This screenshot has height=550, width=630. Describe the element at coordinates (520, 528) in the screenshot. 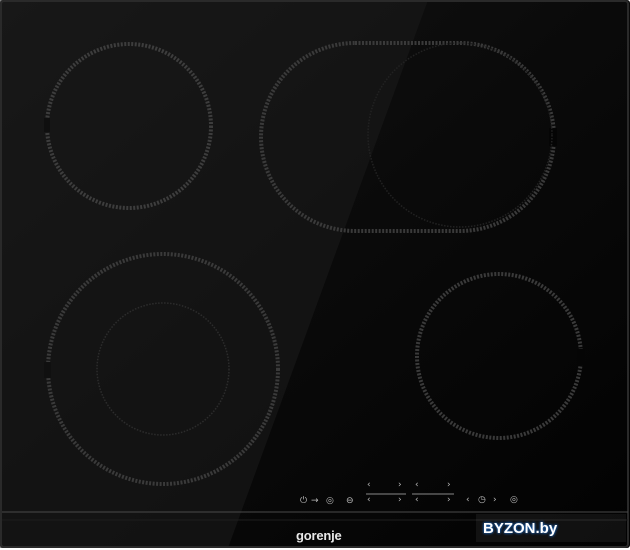

I see `watermark: BYZON.by` at that location.